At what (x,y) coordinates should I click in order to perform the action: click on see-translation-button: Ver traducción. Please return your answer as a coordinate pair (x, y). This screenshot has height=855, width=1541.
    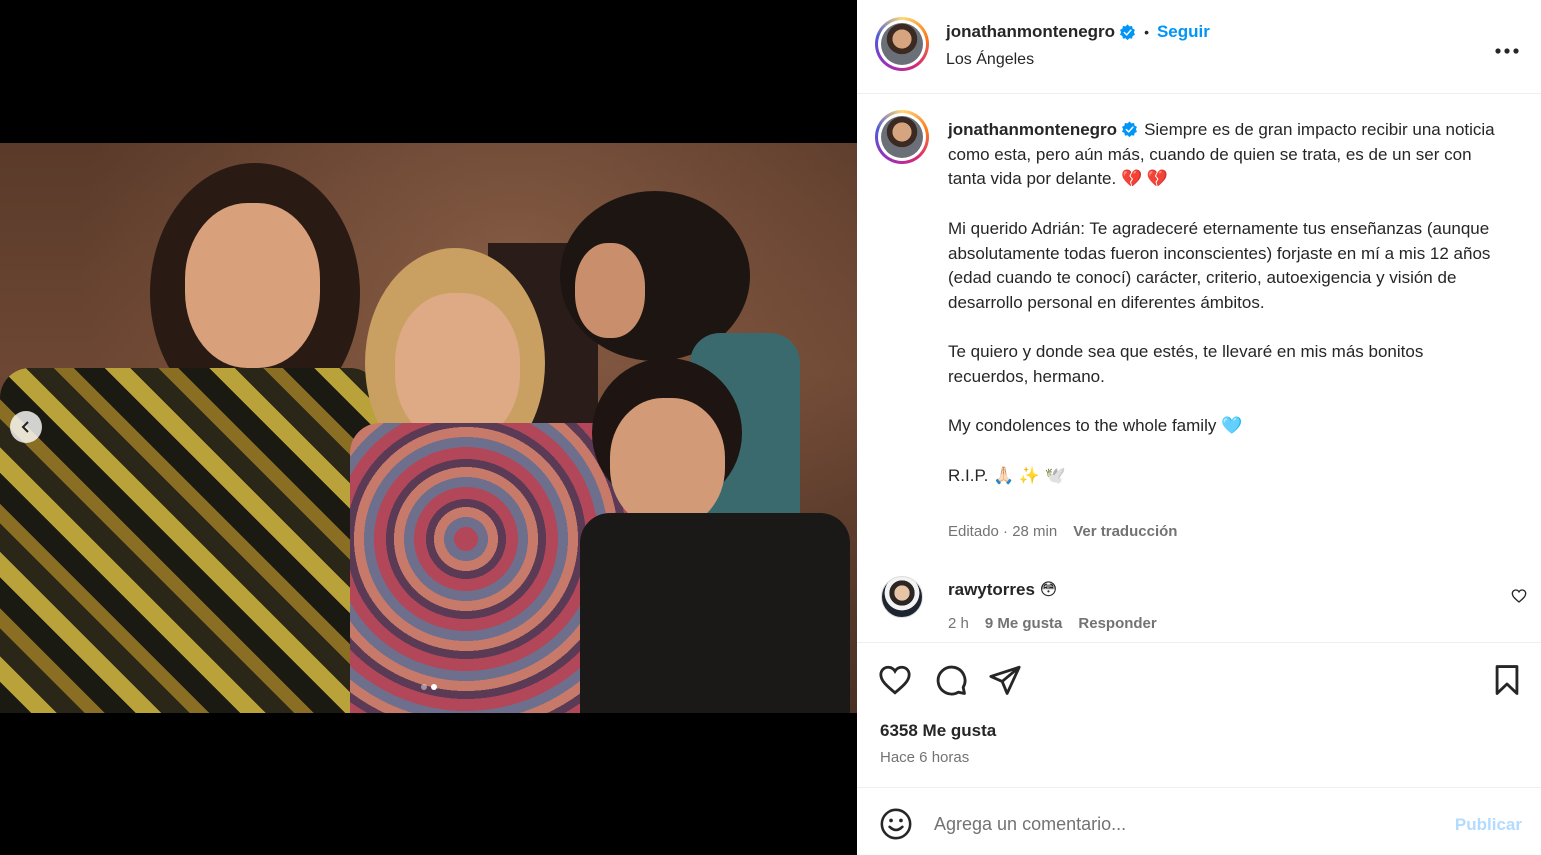
    Looking at the image, I should click on (1125, 531).